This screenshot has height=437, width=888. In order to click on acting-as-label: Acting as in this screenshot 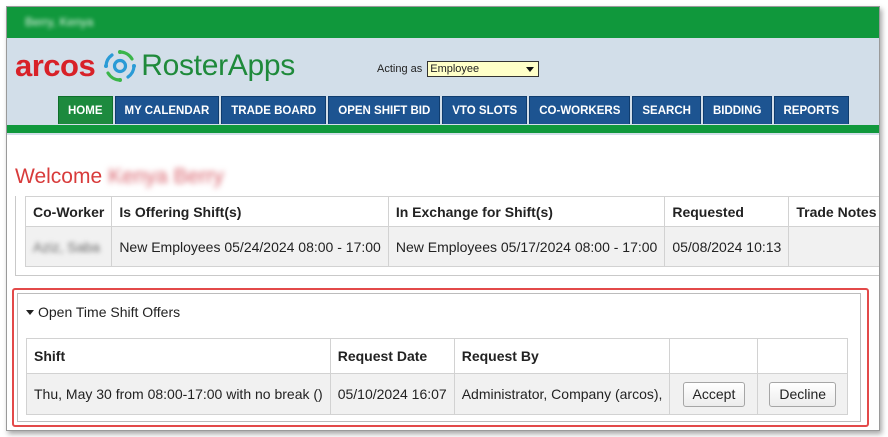, I will do `click(400, 69)`.